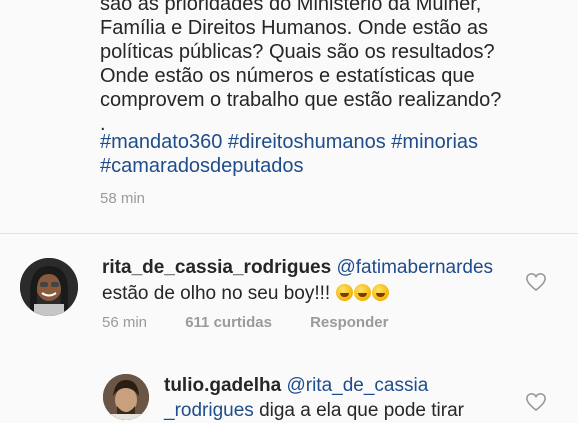 The image size is (578, 423). What do you see at coordinates (125, 322) in the screenshot?
I see `comment-timestamp: 56 min` at bounding box center [125, 322].